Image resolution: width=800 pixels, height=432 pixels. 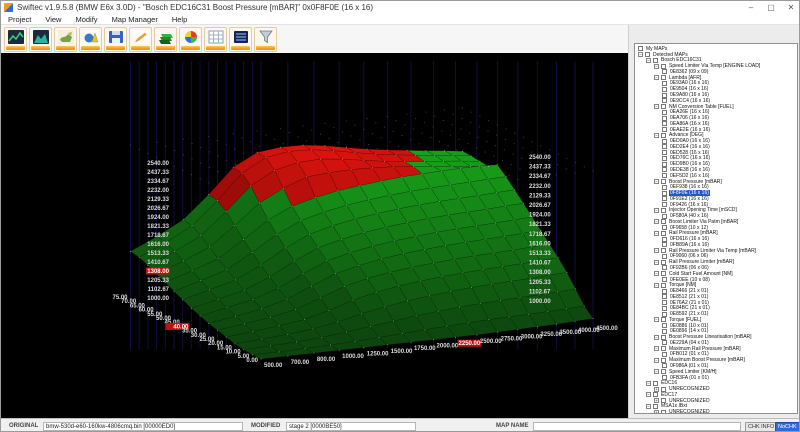 I want to click on toolbar-button-table-3d, so click(x=165, y=39).